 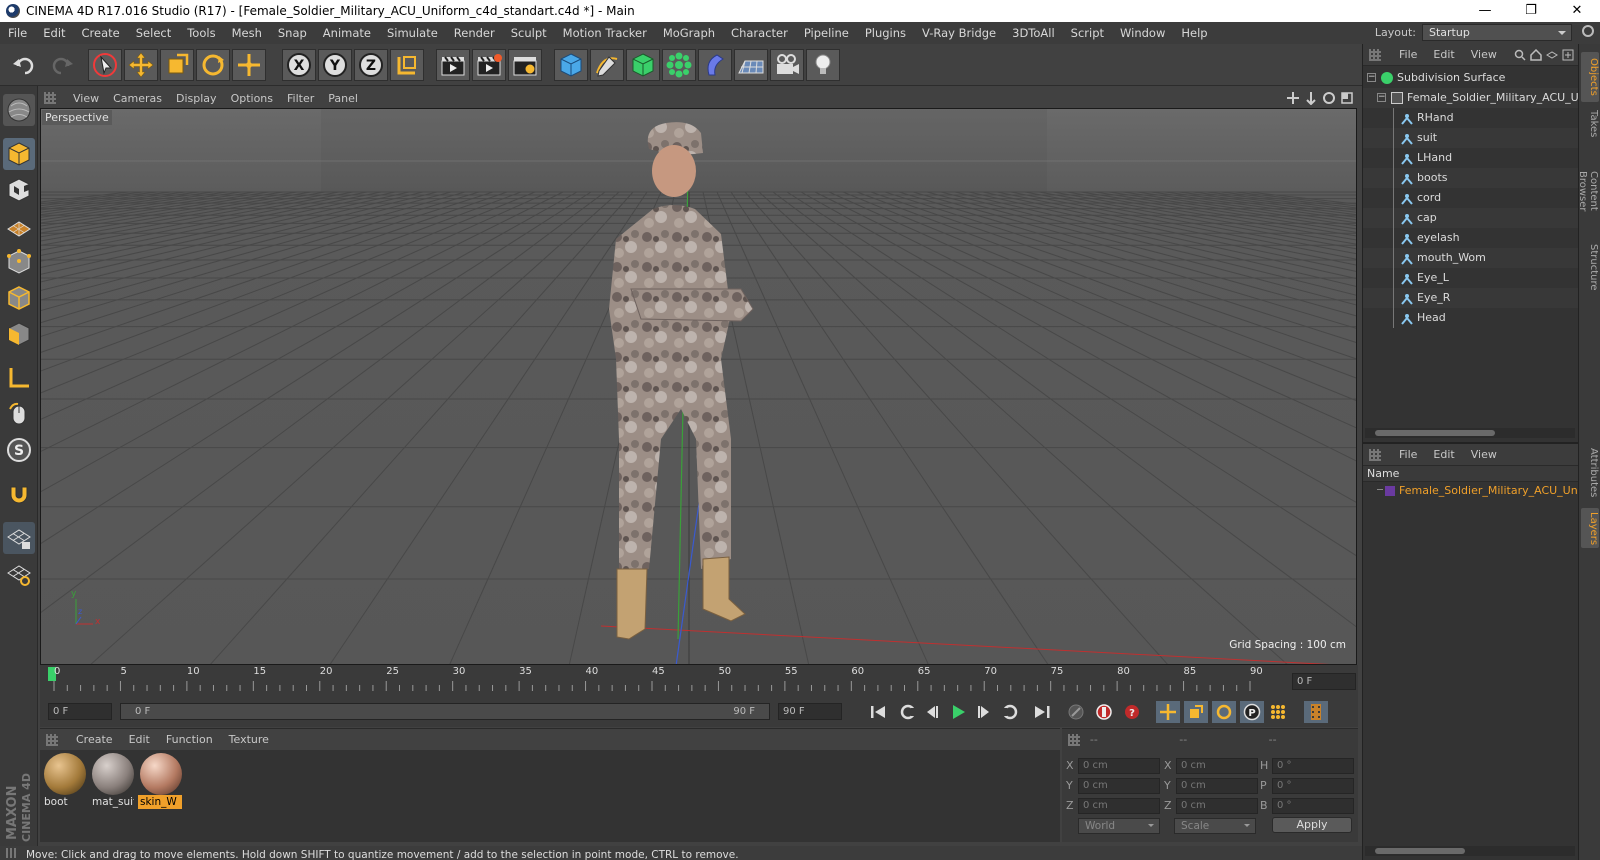 What do you see at coordinates (1497, 32) in the screenshot?
I see `layout-dropdown: Startup` at bounding box center [1497, 32].